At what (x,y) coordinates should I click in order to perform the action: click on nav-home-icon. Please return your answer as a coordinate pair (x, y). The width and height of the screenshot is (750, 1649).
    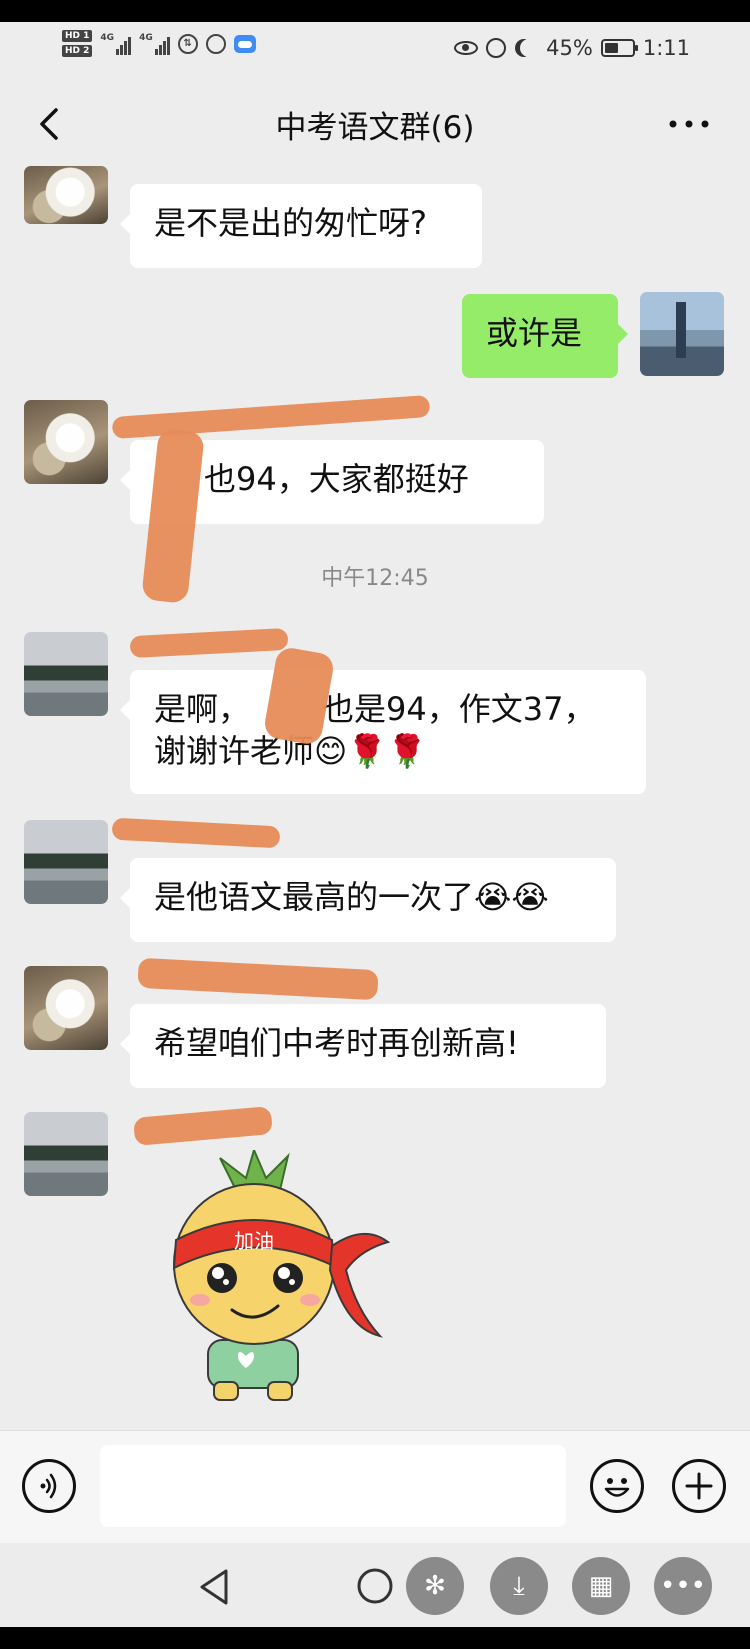
    Looking at the image, I should click on (375, 1586).